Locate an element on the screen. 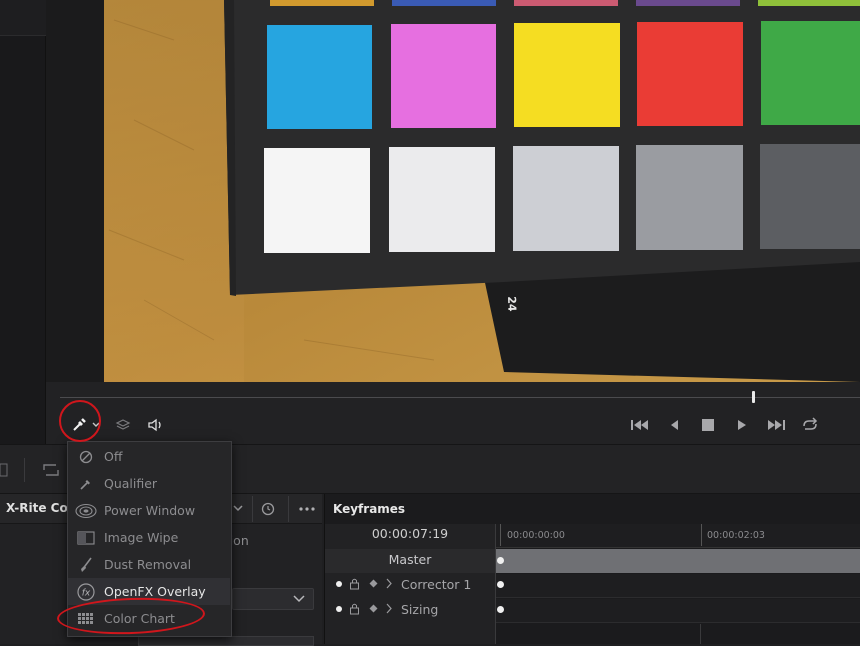 The image size is (860, 646). eyedropper-icon is located at coordinates (86, 484).